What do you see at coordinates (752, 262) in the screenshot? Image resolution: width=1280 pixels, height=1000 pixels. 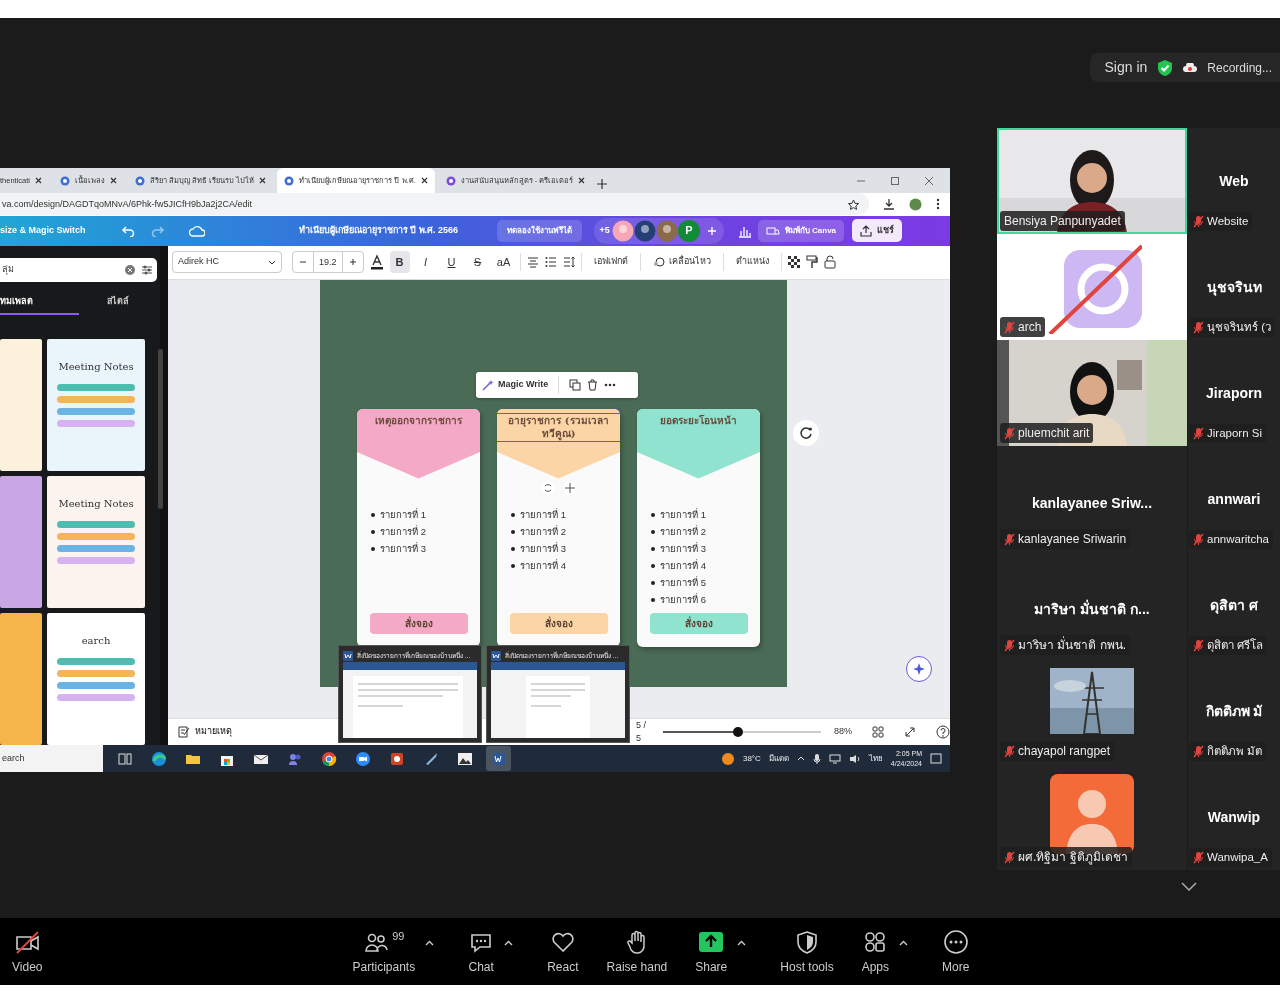 I see `toolbar-button: ตำแหน่ง` at bounding box center [752, 262].